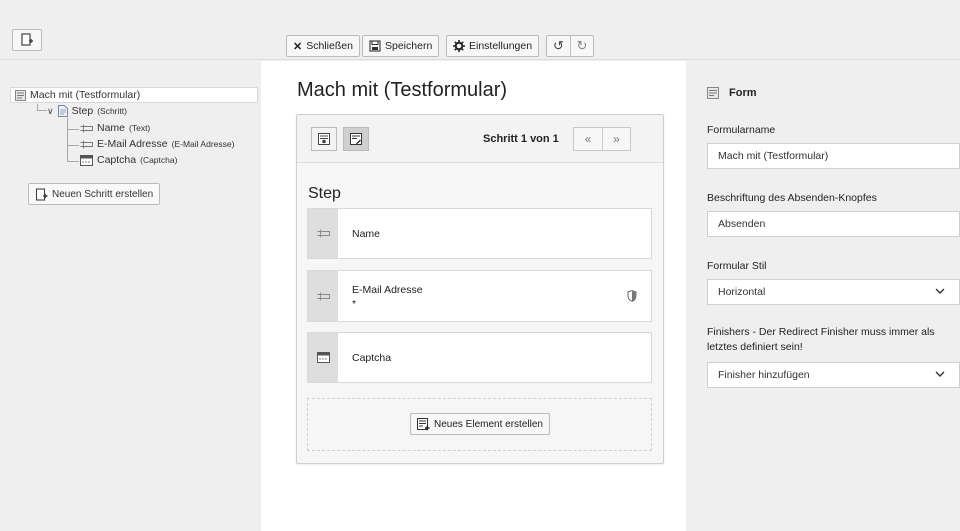 This screenshot has height=531, width=960. I want to click on new-form-button, so click(27, 40).